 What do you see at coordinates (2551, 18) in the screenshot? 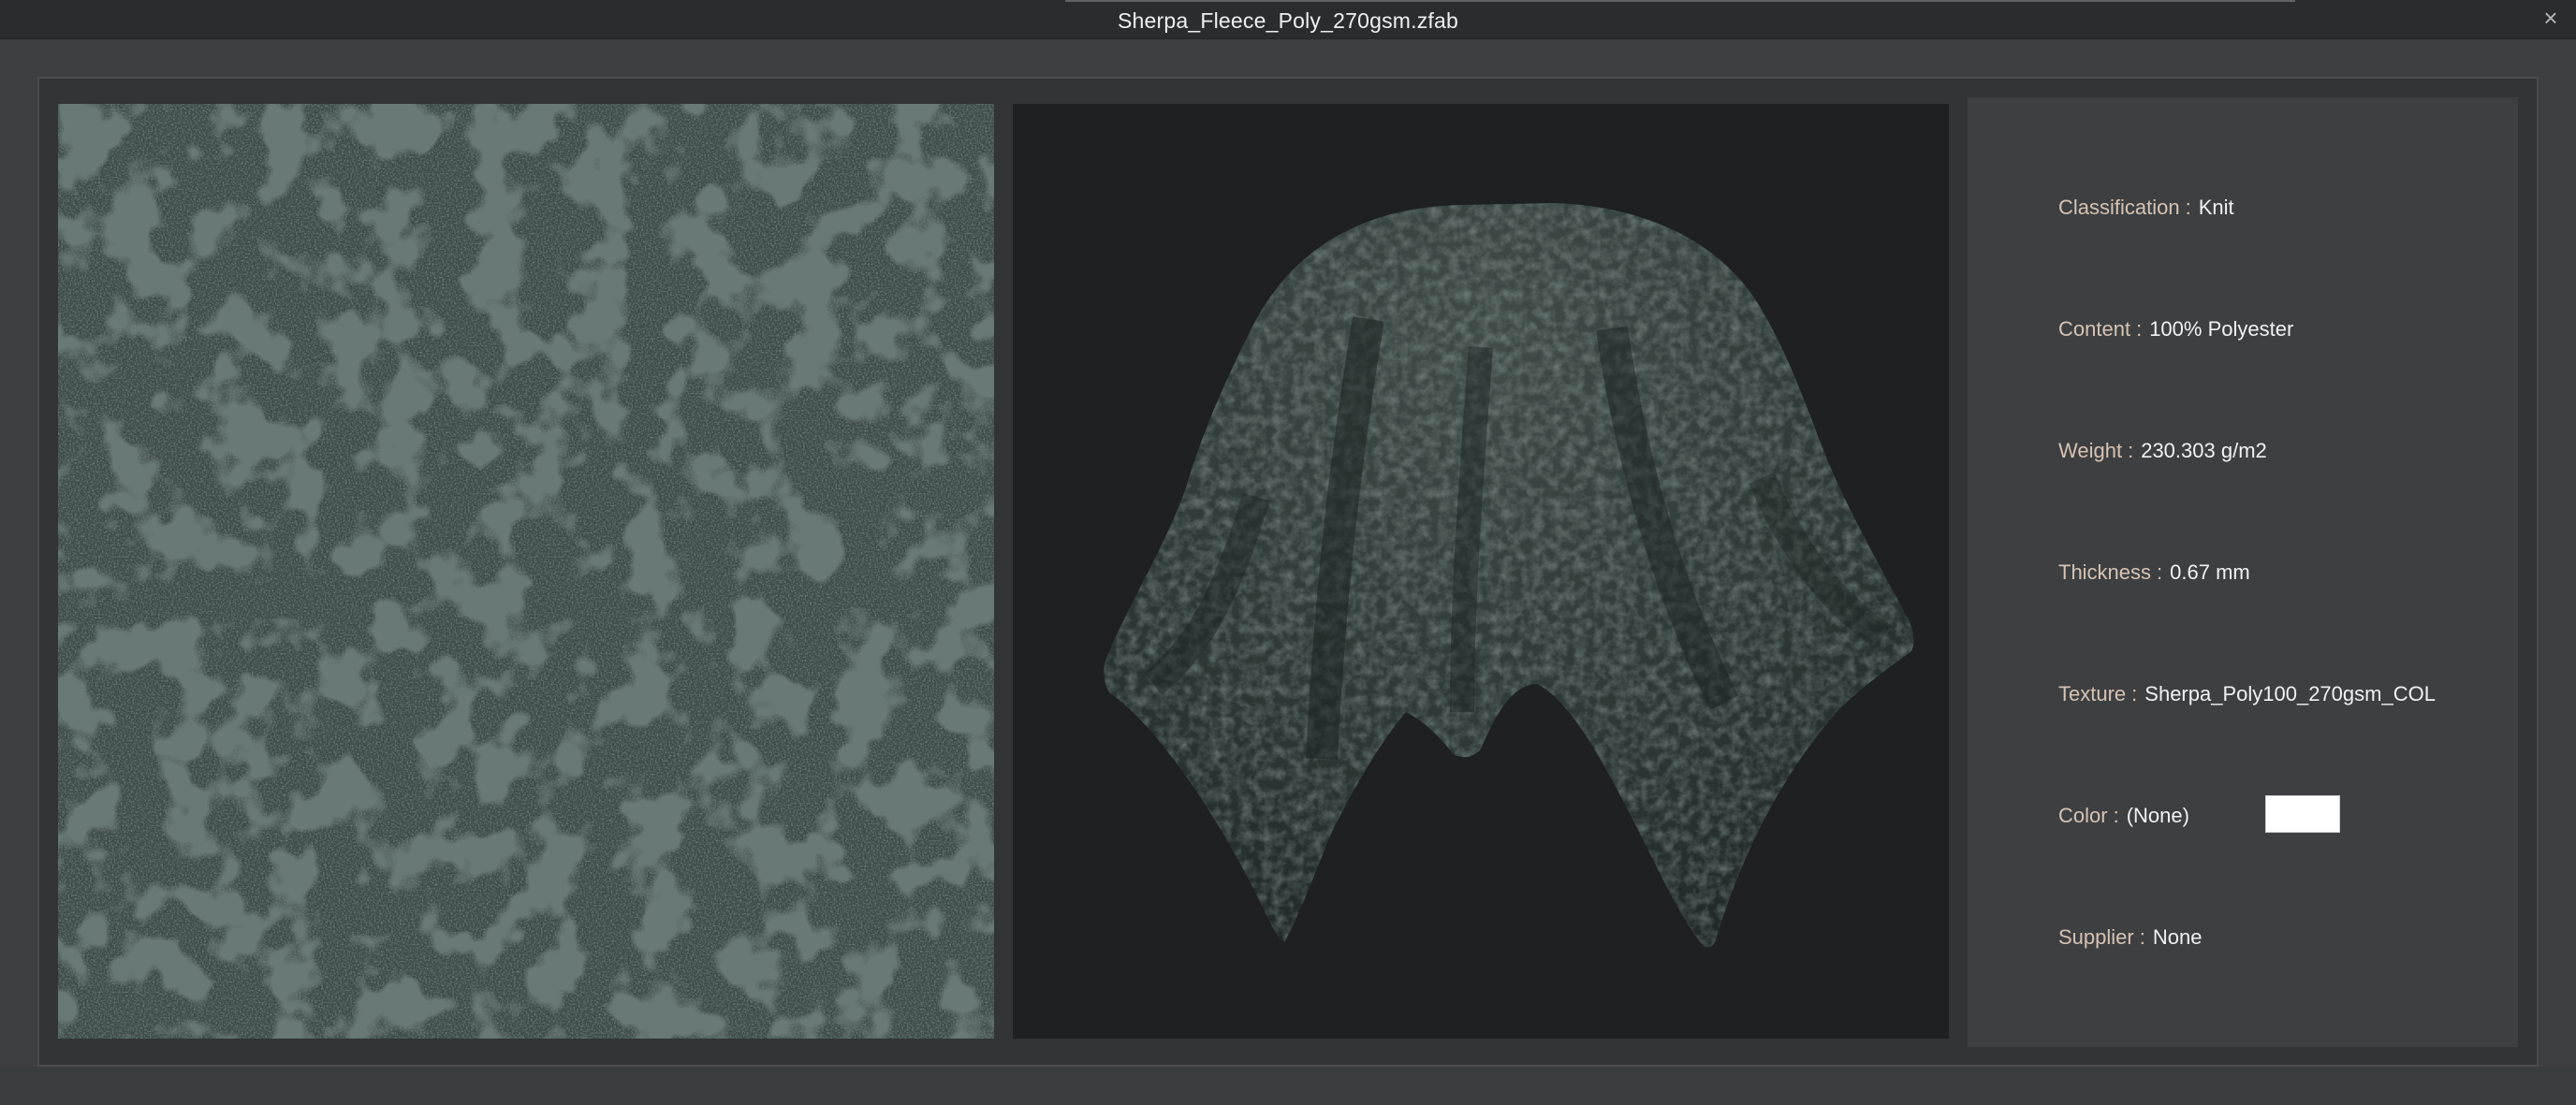
I see `close-icon: ×` at bounding box center [2551, 18].